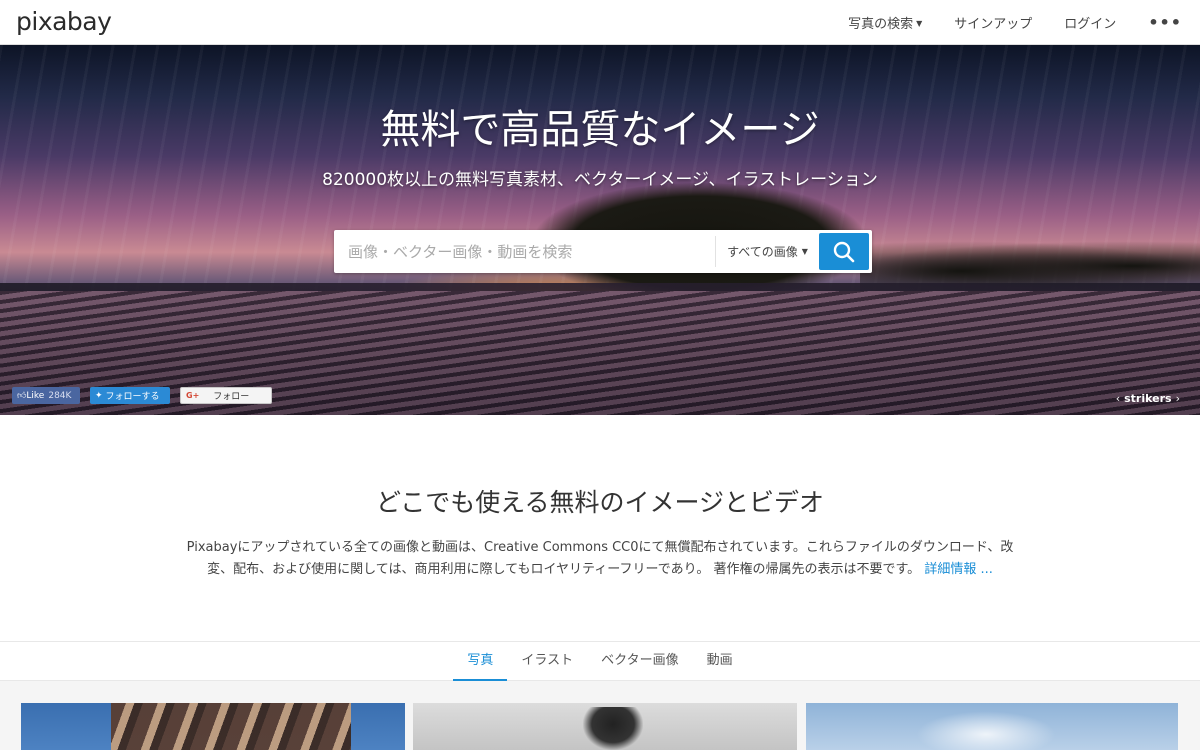 This screenshot has height=750, width=1200. What do you see at coordinates (193, 395) in the screenshot?
I see `google-plus-icon: G+` at bounding box center [193, 395].